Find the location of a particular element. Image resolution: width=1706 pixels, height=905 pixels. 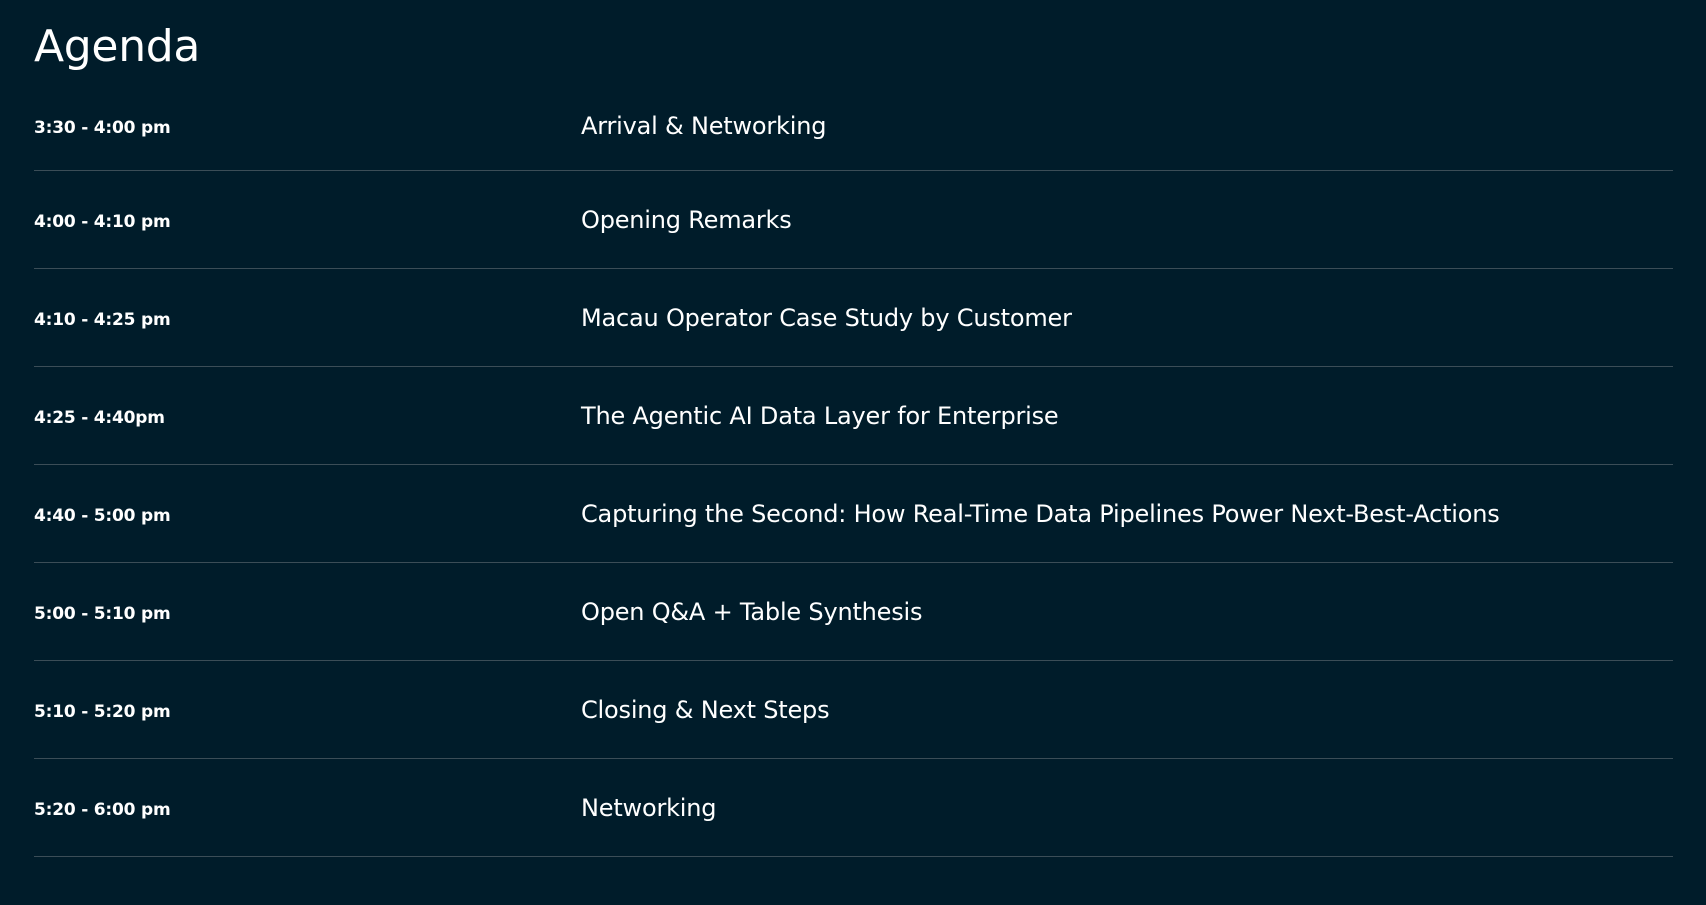

agenda-row: 5:20 - 6:00 pm Networking is located at coordinates (853, 808).